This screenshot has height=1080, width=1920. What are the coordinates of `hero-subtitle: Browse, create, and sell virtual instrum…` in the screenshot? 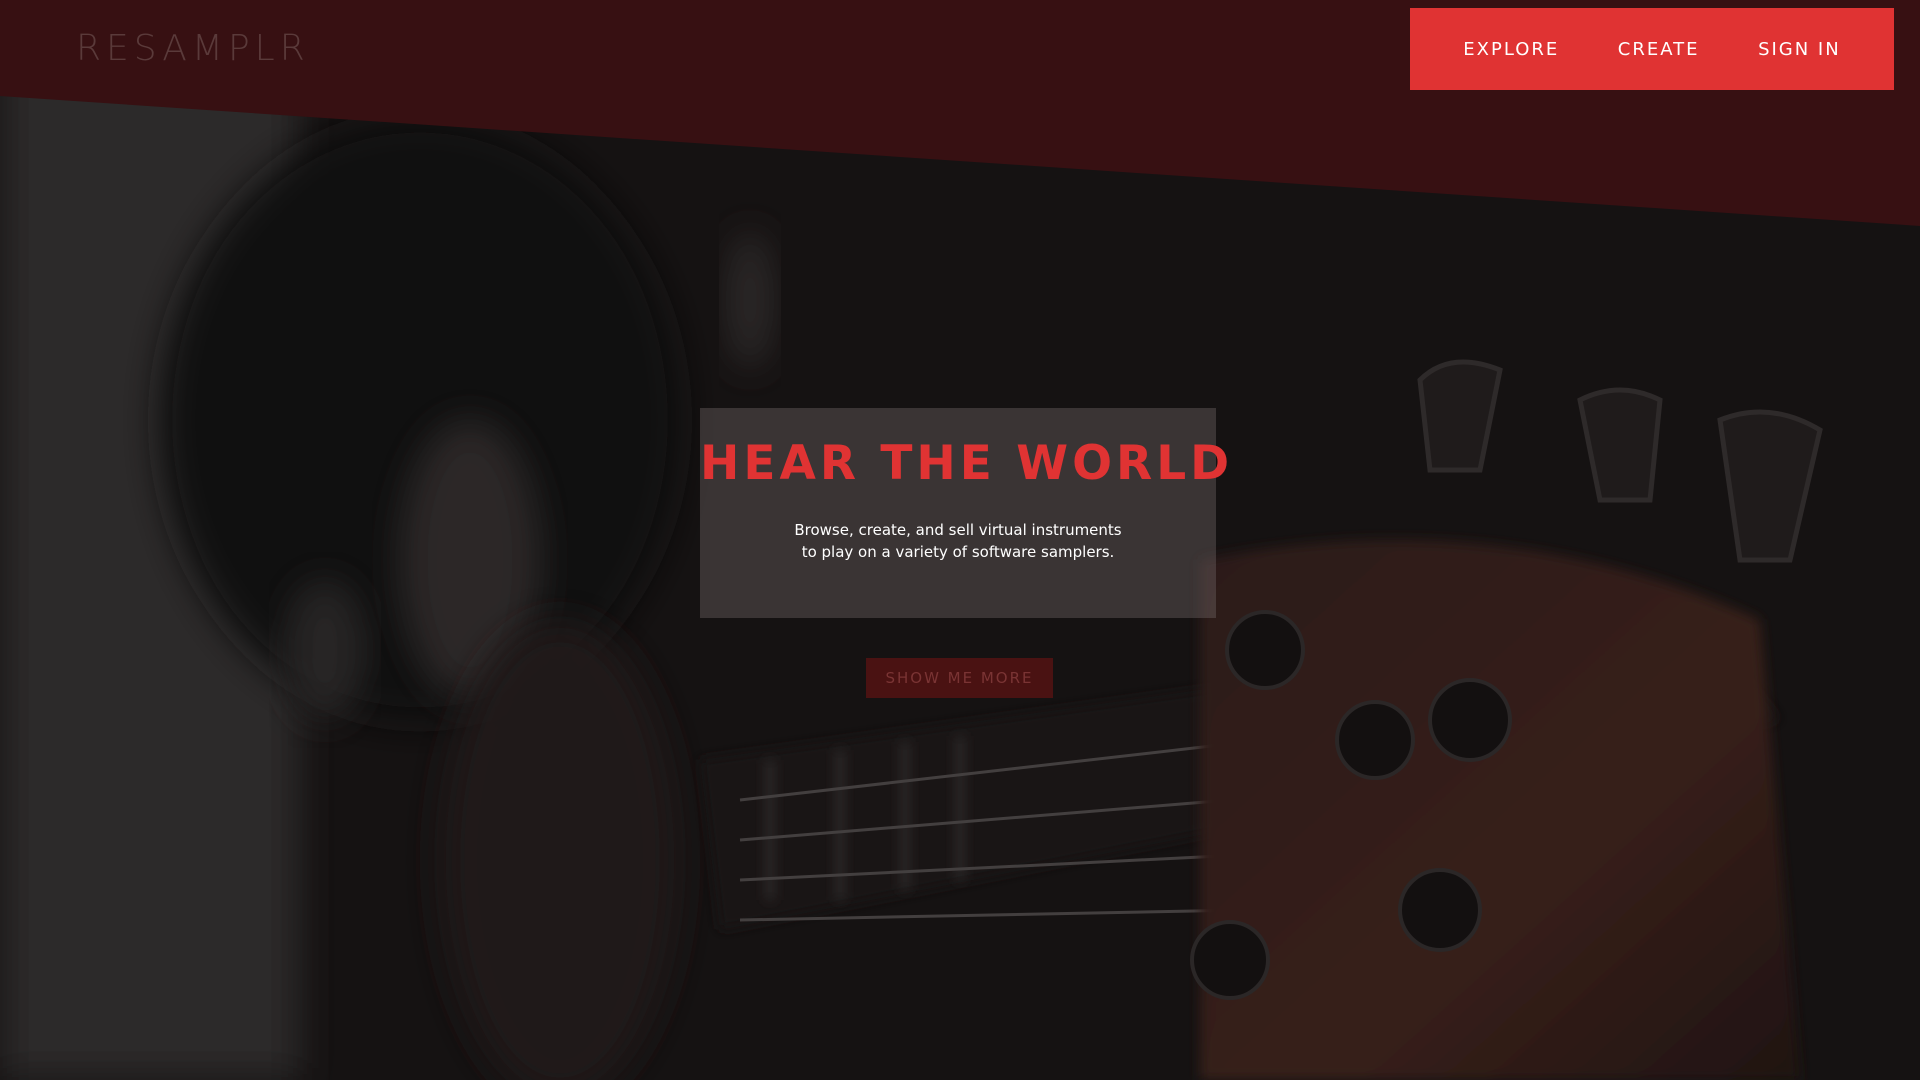 It's located at (958, 541).